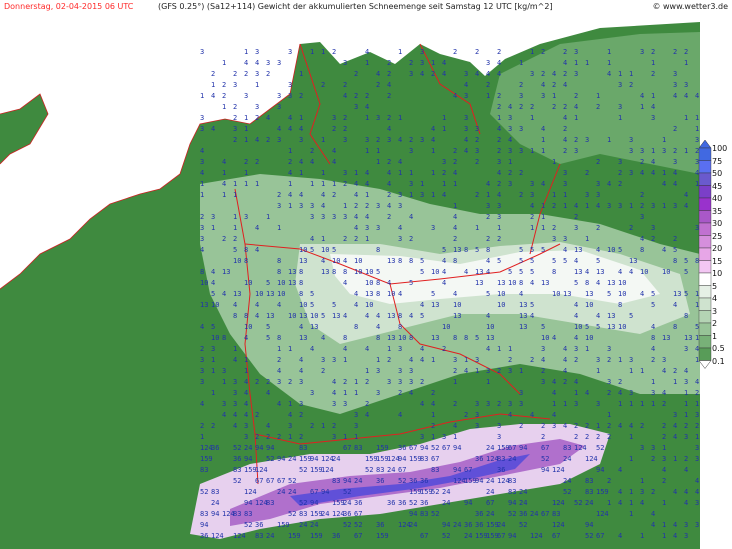  What do you see at coordinates (717, 186) in the screenshot?
I see `legend-label: 45` at bounding box center [717, 186].